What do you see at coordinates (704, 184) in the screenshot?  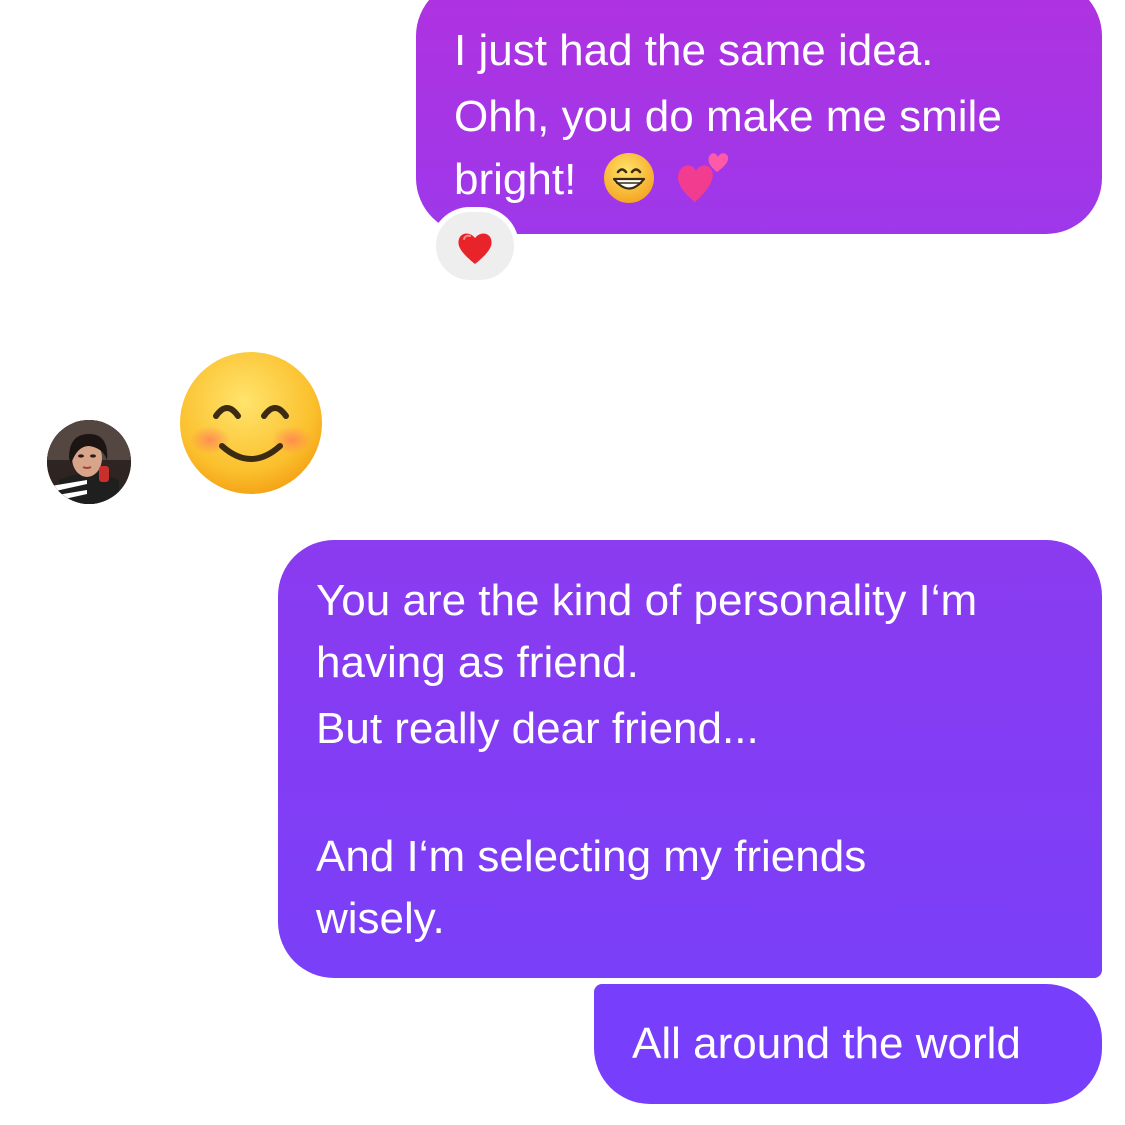 I see `two-hearts-icon` at bounding box center [704, 184].